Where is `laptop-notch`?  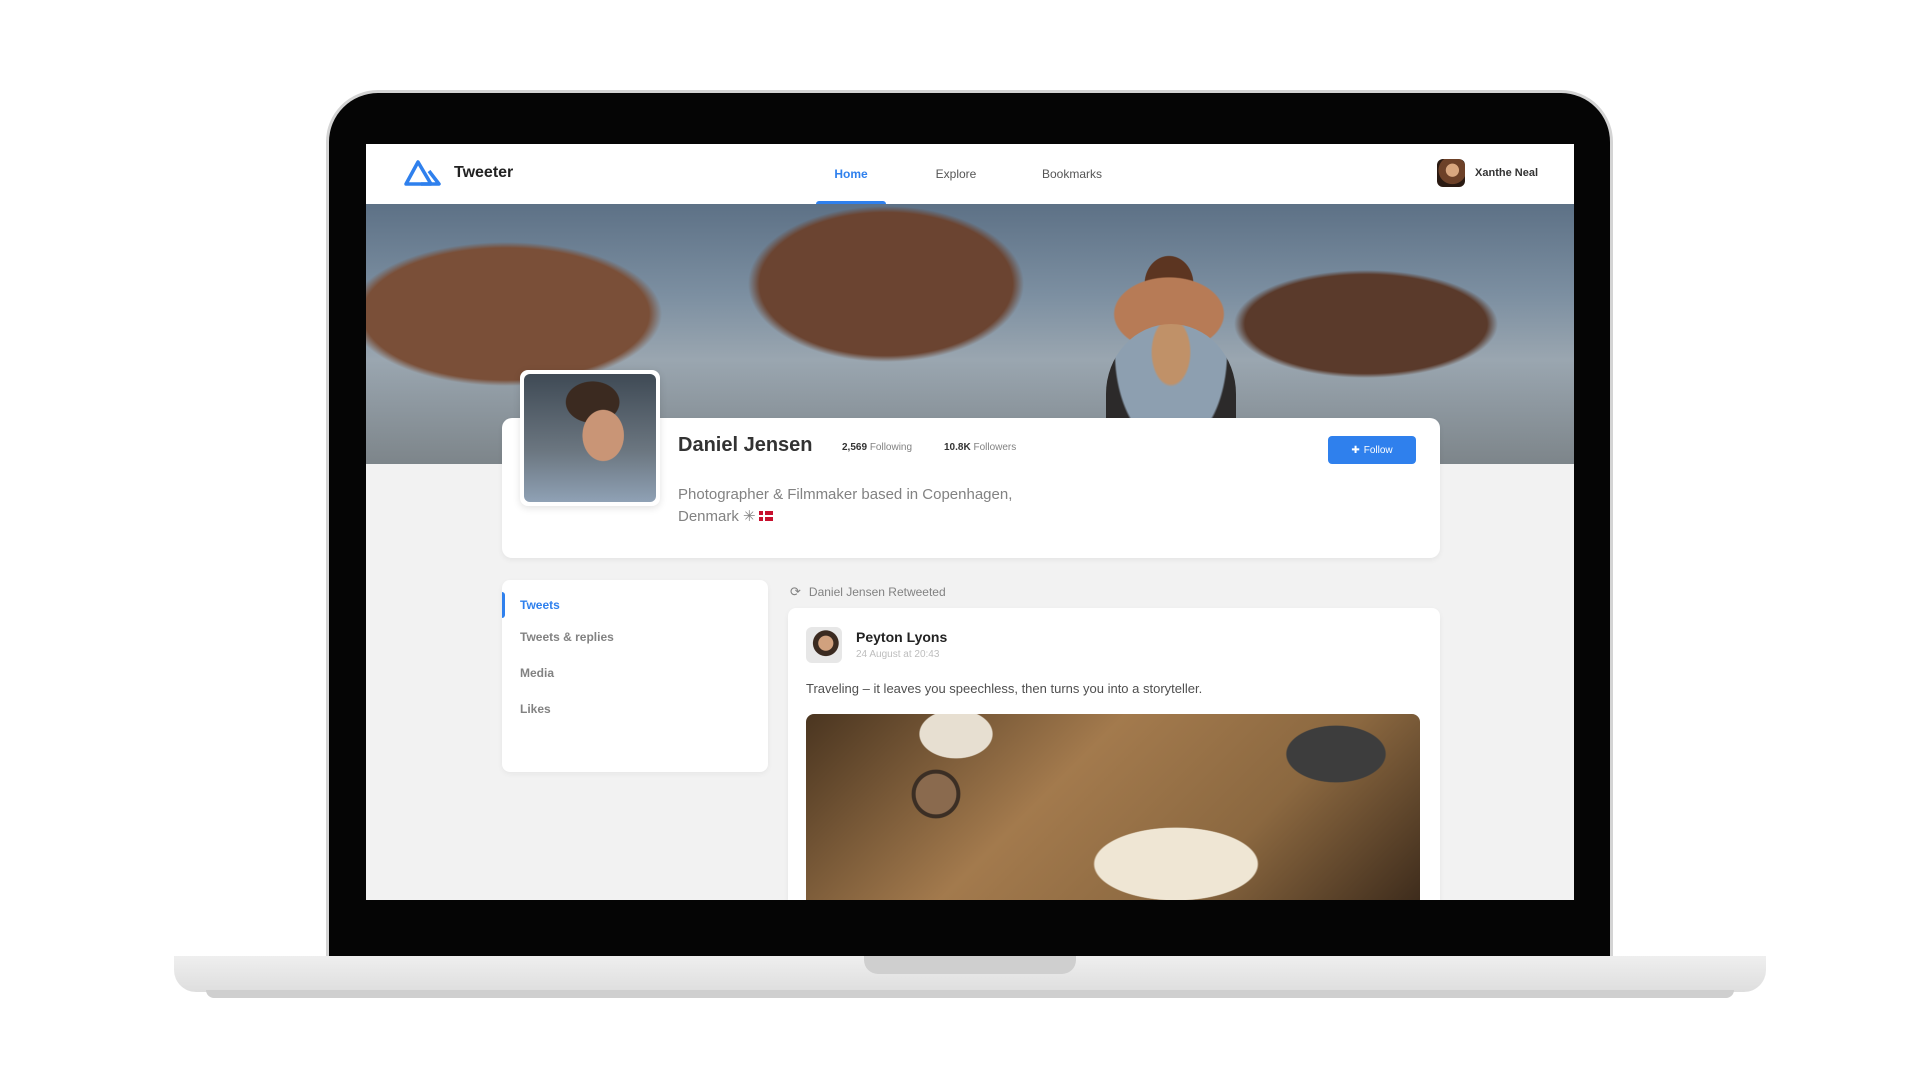 laptop-notch is located at coordinates (970, 965).